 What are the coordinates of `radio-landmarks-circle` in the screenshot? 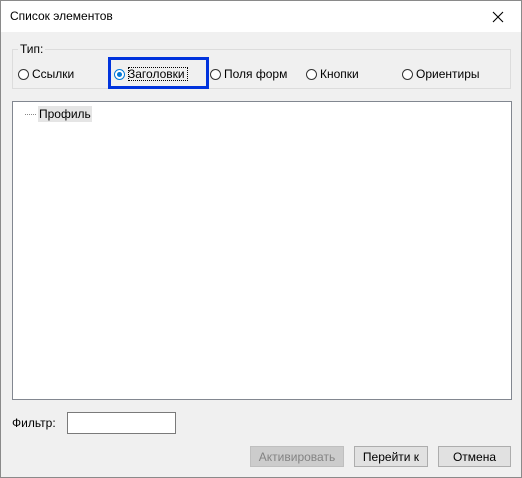 It's located at (407, 74).